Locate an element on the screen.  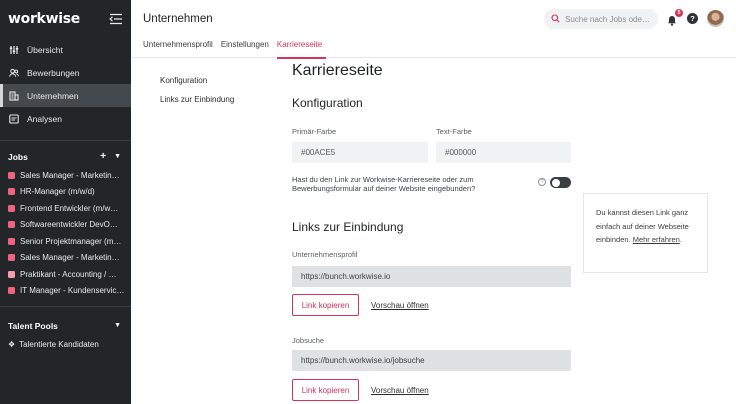
company-profile-url-field: https://bunch.workwise.io is located at coordinates (431, 276).